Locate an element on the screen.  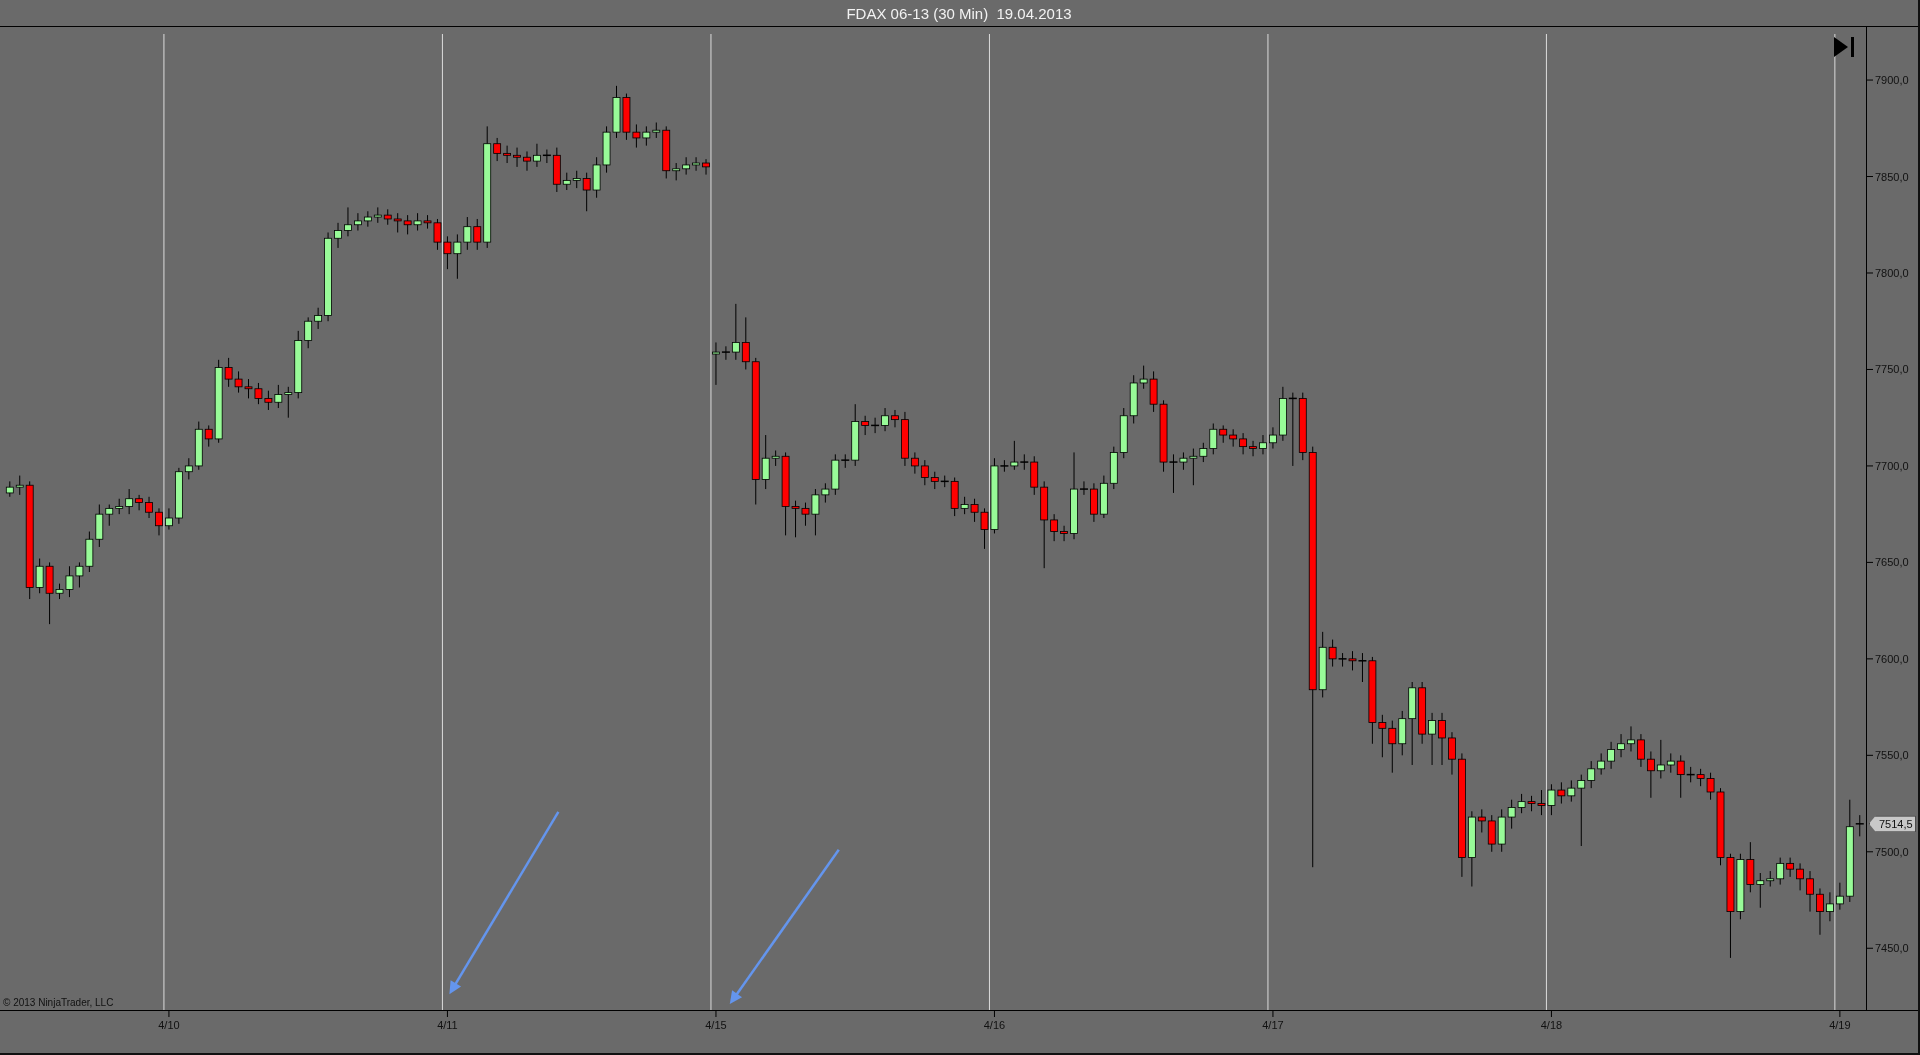
date-axis-label: 4/10 is located at coordinates (169, 1025).